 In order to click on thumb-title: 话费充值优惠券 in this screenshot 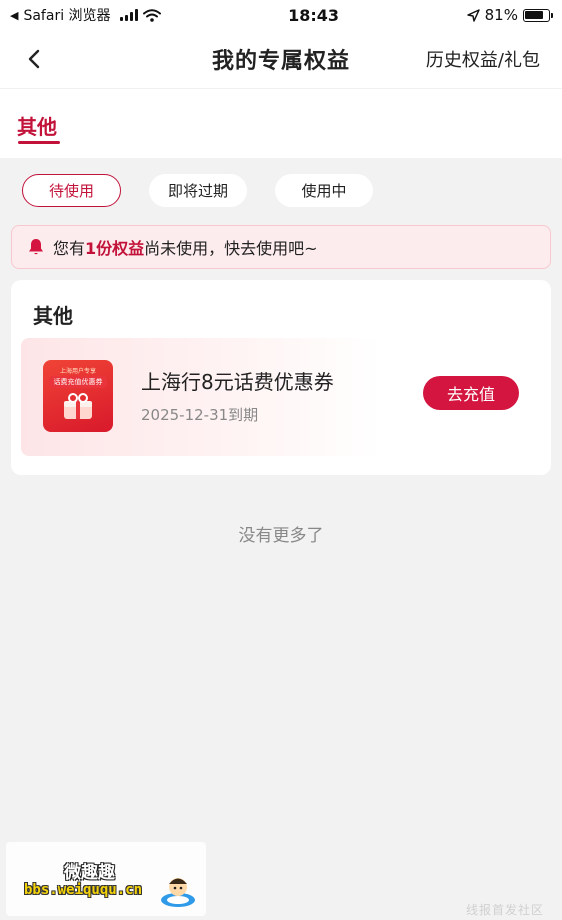, I will do `click(78, 382)`.